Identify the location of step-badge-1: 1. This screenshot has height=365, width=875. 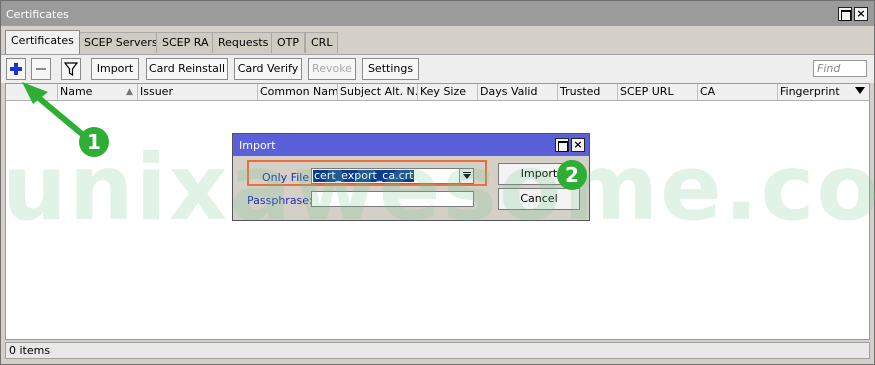
(94, 142).